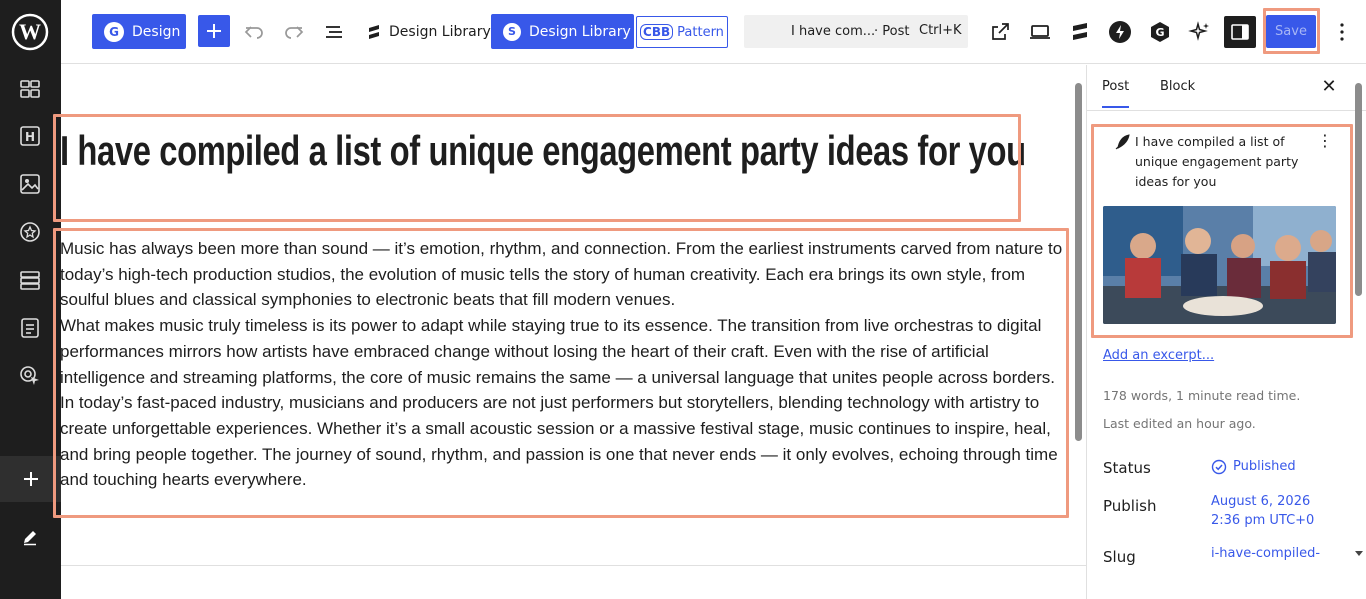 The image size is (1366, 599). Describe the element at coordinates (254, 32) in the screenshot. I see `undo-icon` at that location.